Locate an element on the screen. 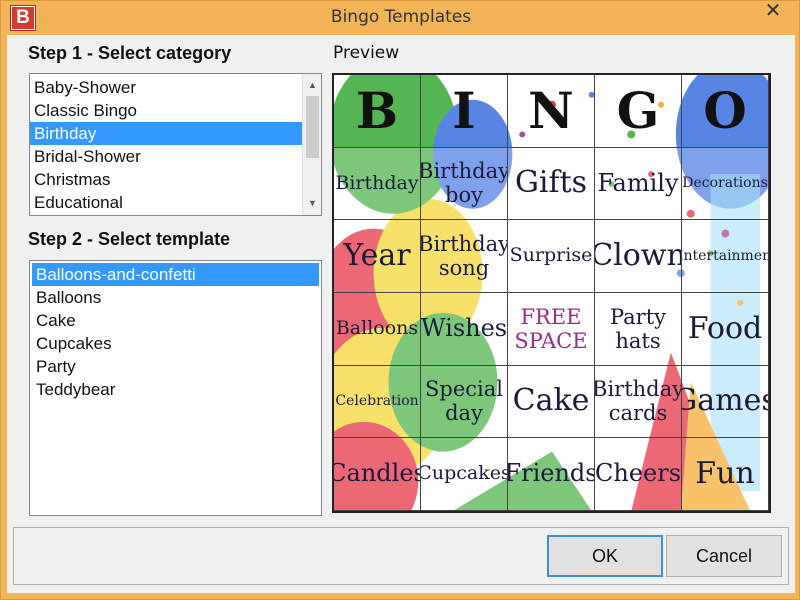 The width and height of the screenshot is (800, 600). template-item: Party is located at coordinates (175, 366).